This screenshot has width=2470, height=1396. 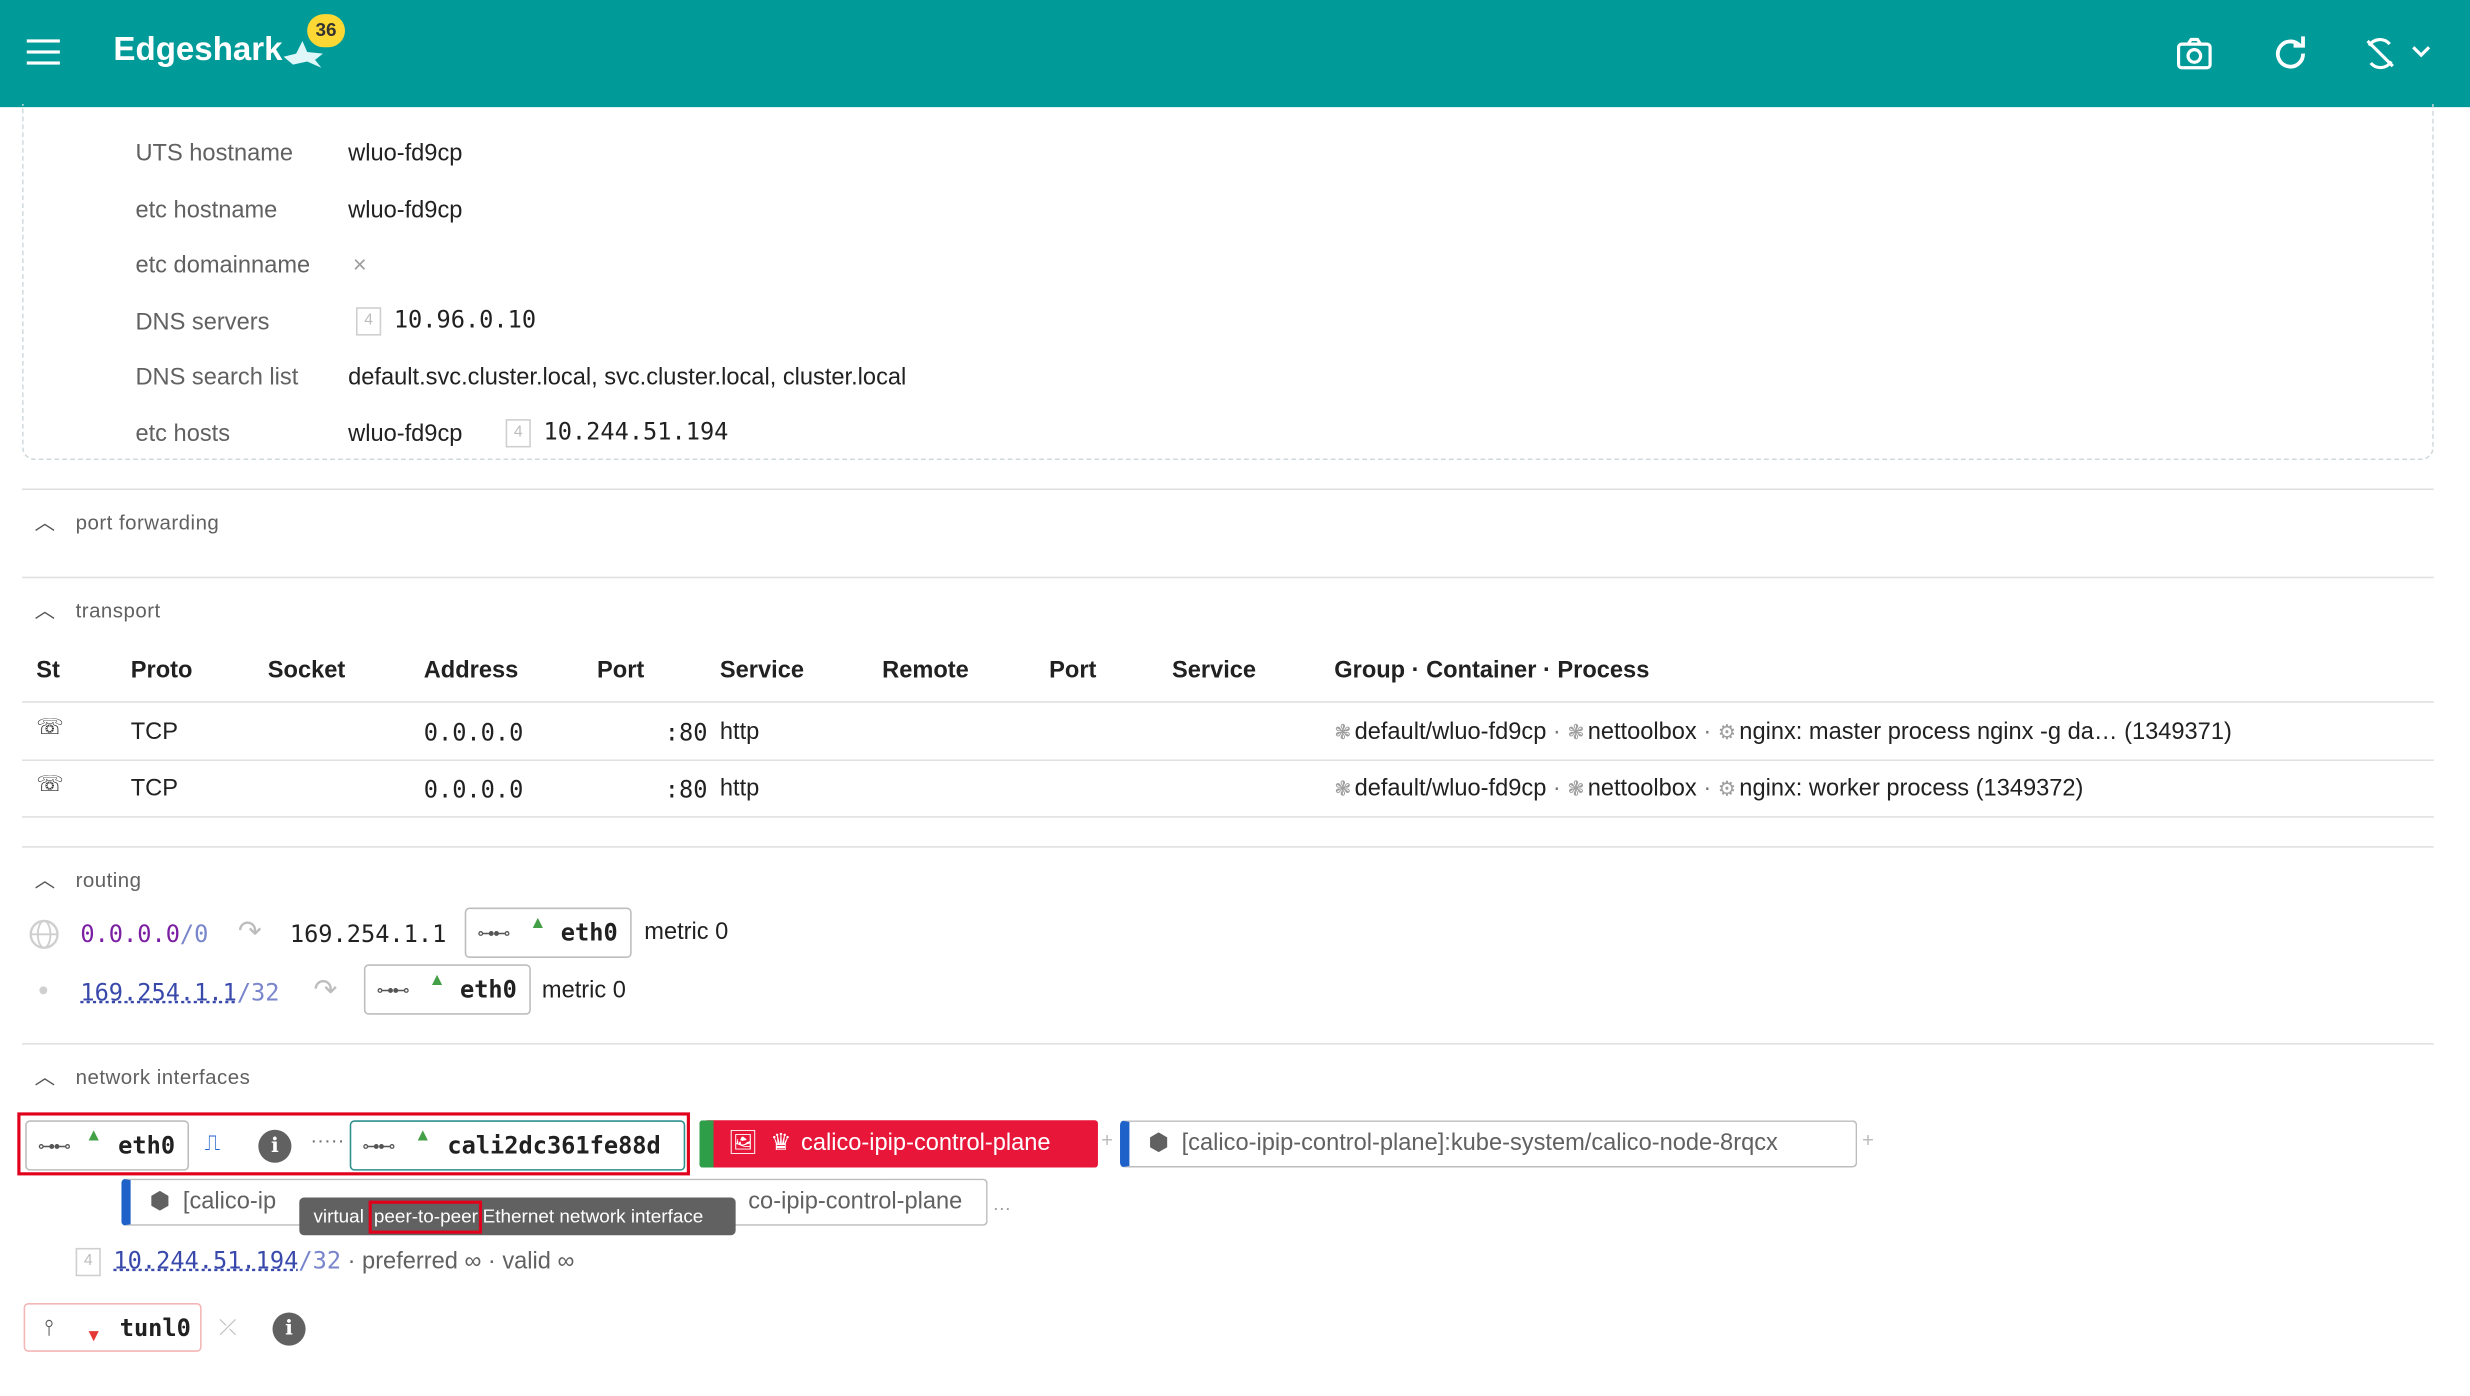 What do you see at coordinates (762, 670) in the screenshot?
I see `column-header-service: Service` at bounding box center [762, 670].